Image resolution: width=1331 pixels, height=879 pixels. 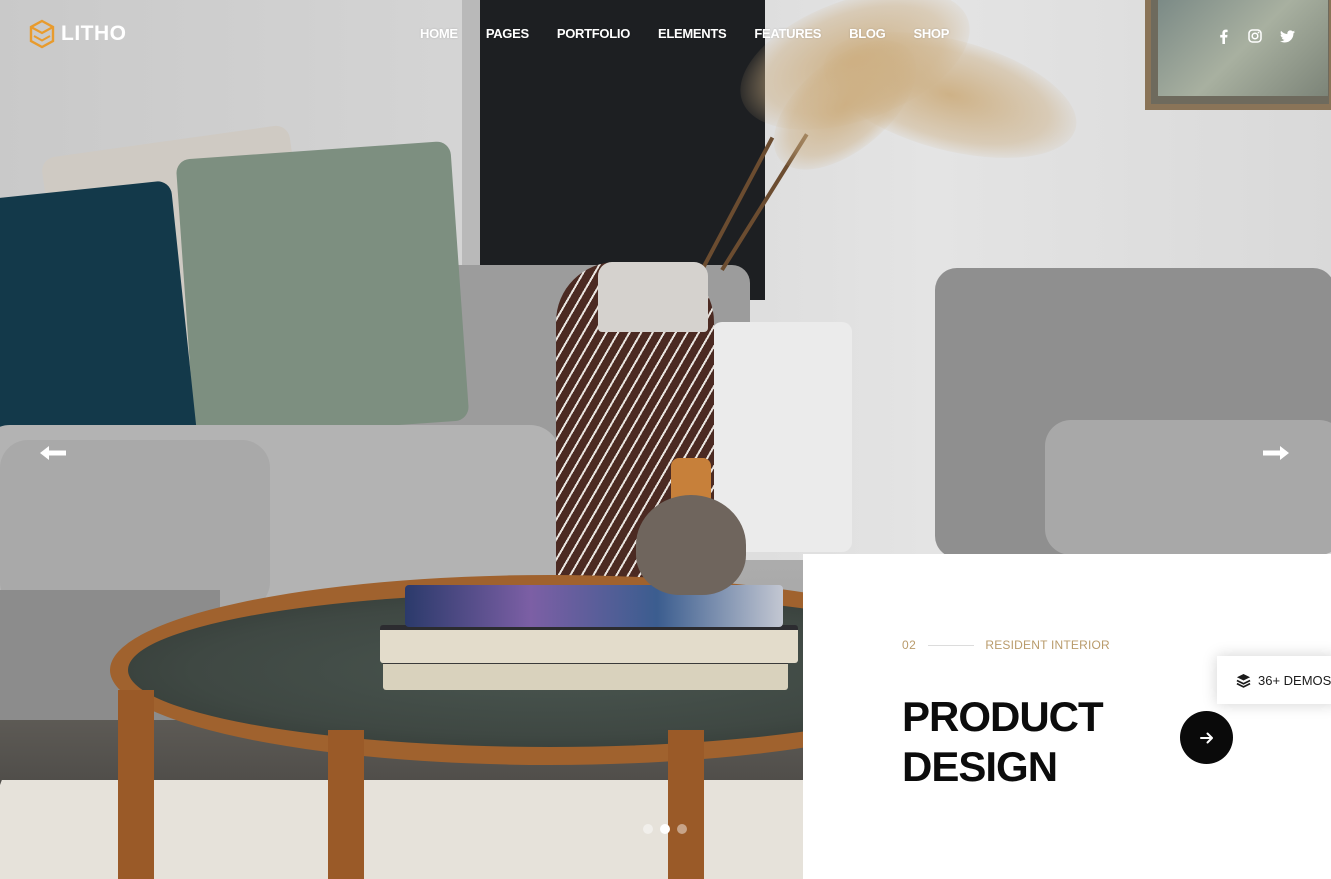 I want to click on nav-item-elements: ELEMENTS, so click(x=692, y=33).